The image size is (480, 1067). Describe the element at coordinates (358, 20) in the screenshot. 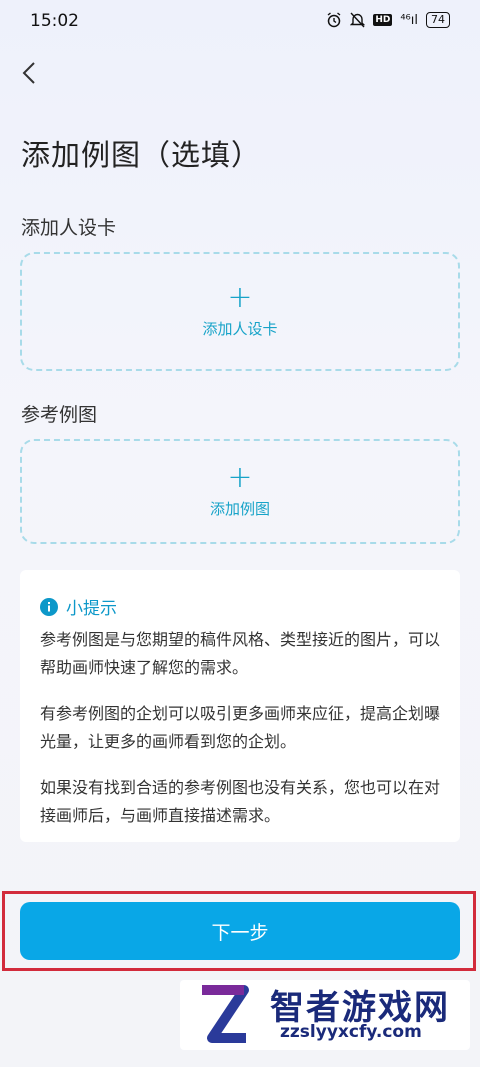

I see `bell-muted-icon` at that location.